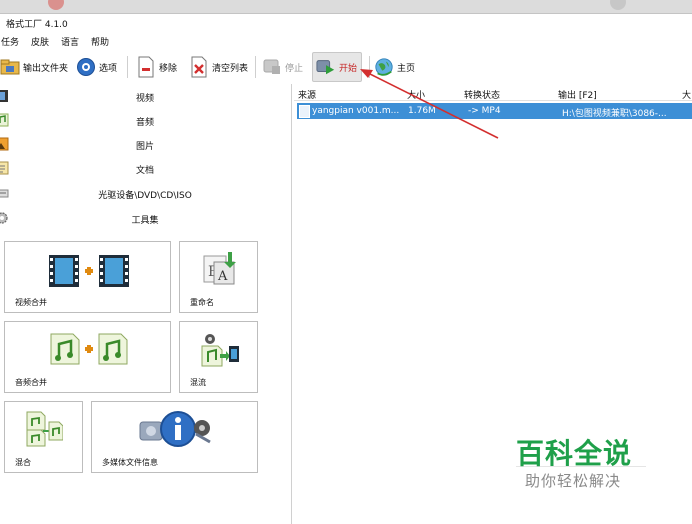 The height and width of the screenshot is (524, 692). I want to click on start-button: 开始, so click(337, 67).